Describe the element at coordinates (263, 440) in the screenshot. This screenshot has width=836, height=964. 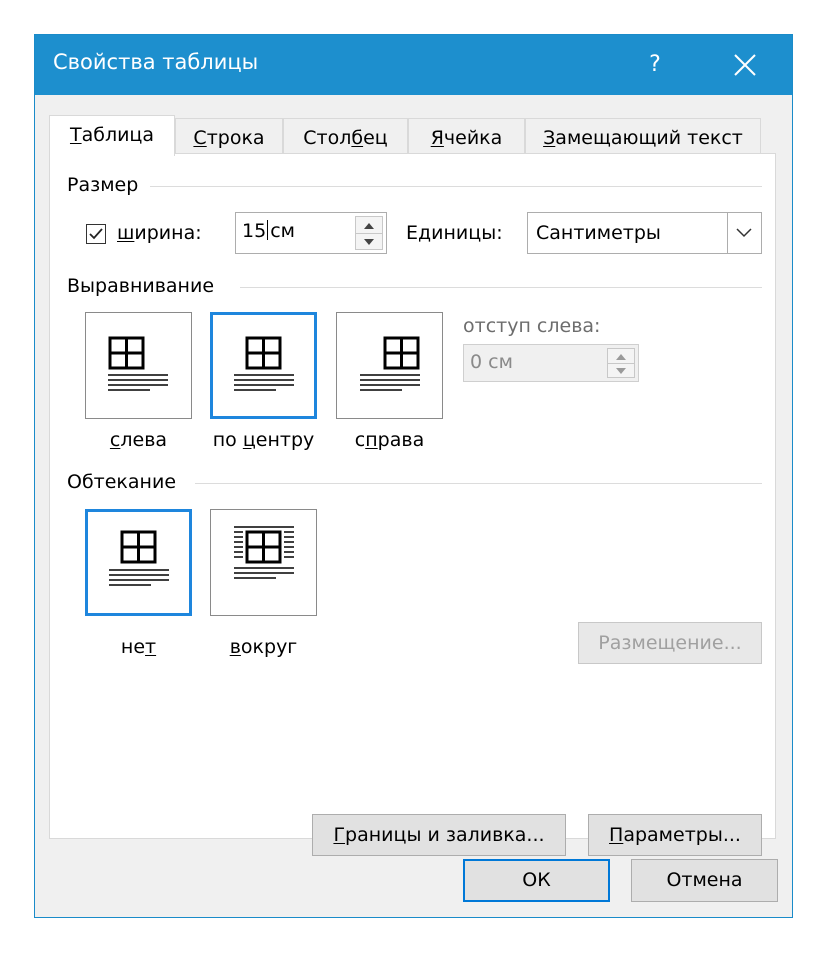
I see `align-center-label: по центру` at that location.